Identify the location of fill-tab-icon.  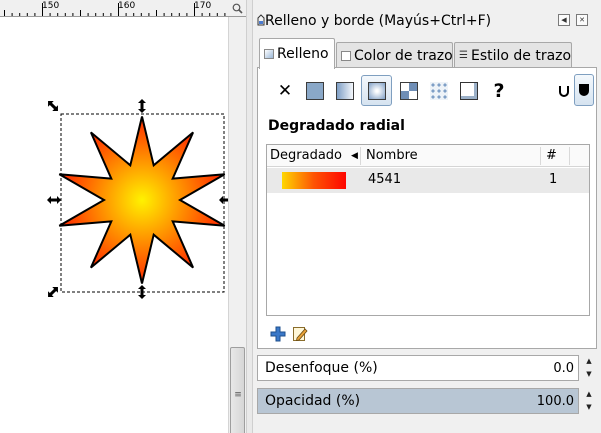
(269, 54).